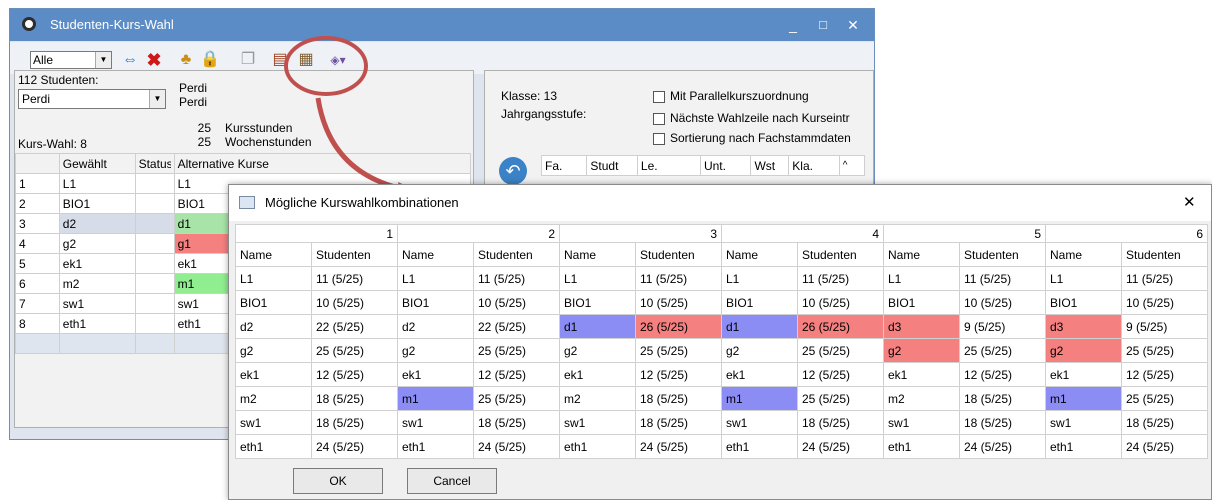 This screenshot has height=500, width=1212. I want to click on students-cell: 26 (5/25), so click(840, 326).